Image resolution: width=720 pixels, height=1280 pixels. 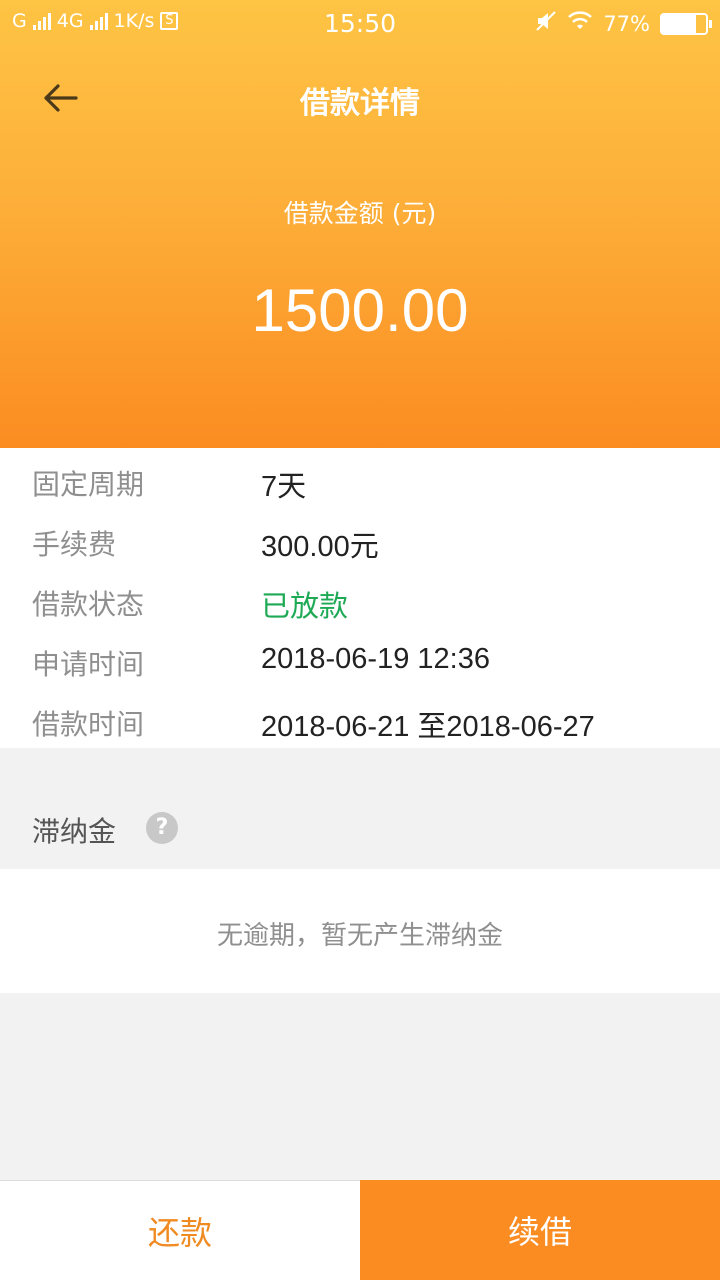 I want to click on status-bar: G 4G 1K/s S 15:50 77%, so click(x=360, y=26).